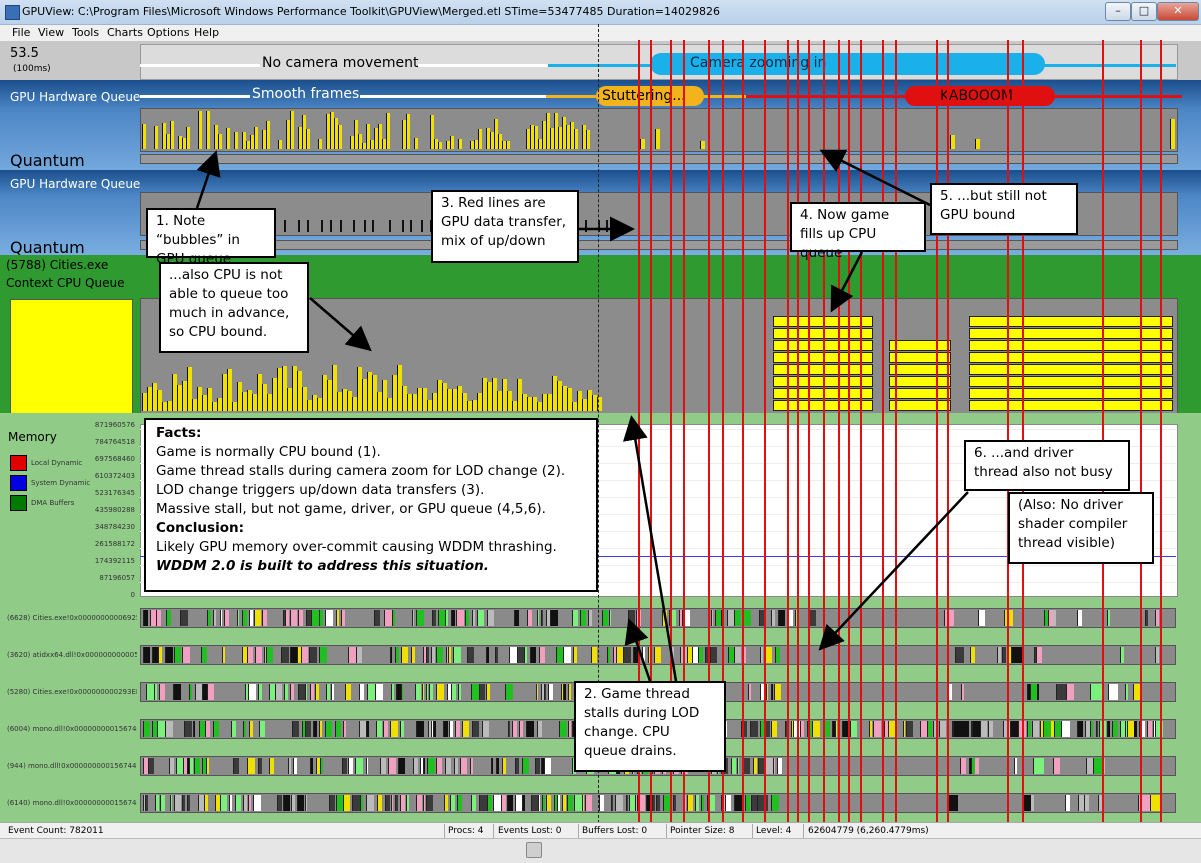 This screenshot has width=1201, height=863. What do you see at coordinates (530, 831) in the screenshot?
I see `status-events-lost: Events Lost: 0` at bounding box center [530, 831].